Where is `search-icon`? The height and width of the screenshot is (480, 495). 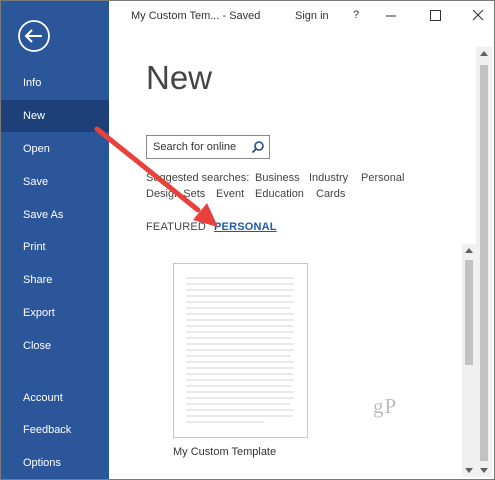 search-icon is located at coordinates (257, 147).